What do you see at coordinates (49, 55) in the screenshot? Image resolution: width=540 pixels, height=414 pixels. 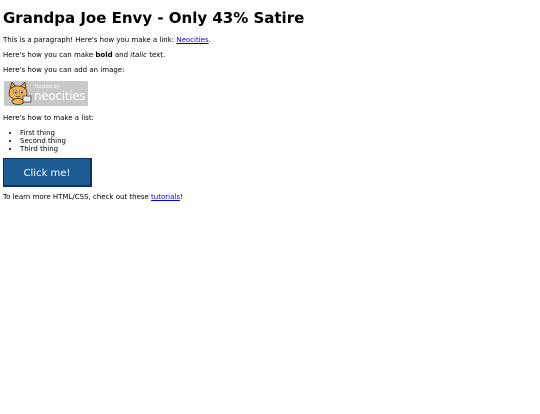 I see `formatting-text-start: Here's how you can make` at bounding box center [49, 55].